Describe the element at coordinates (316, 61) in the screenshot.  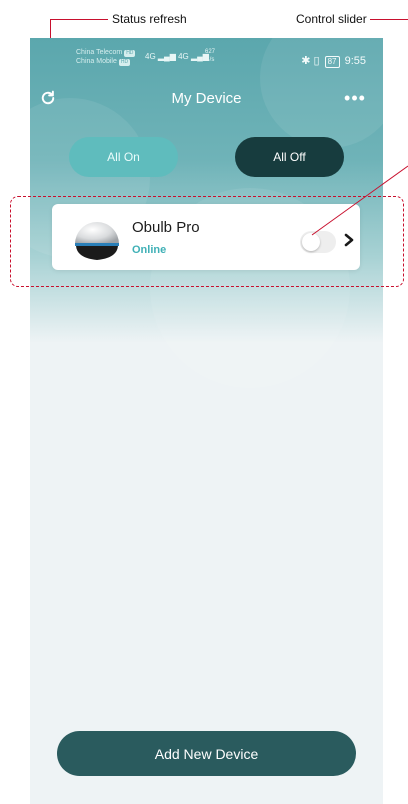
I see `vibrate-icon: ▯` at that location.